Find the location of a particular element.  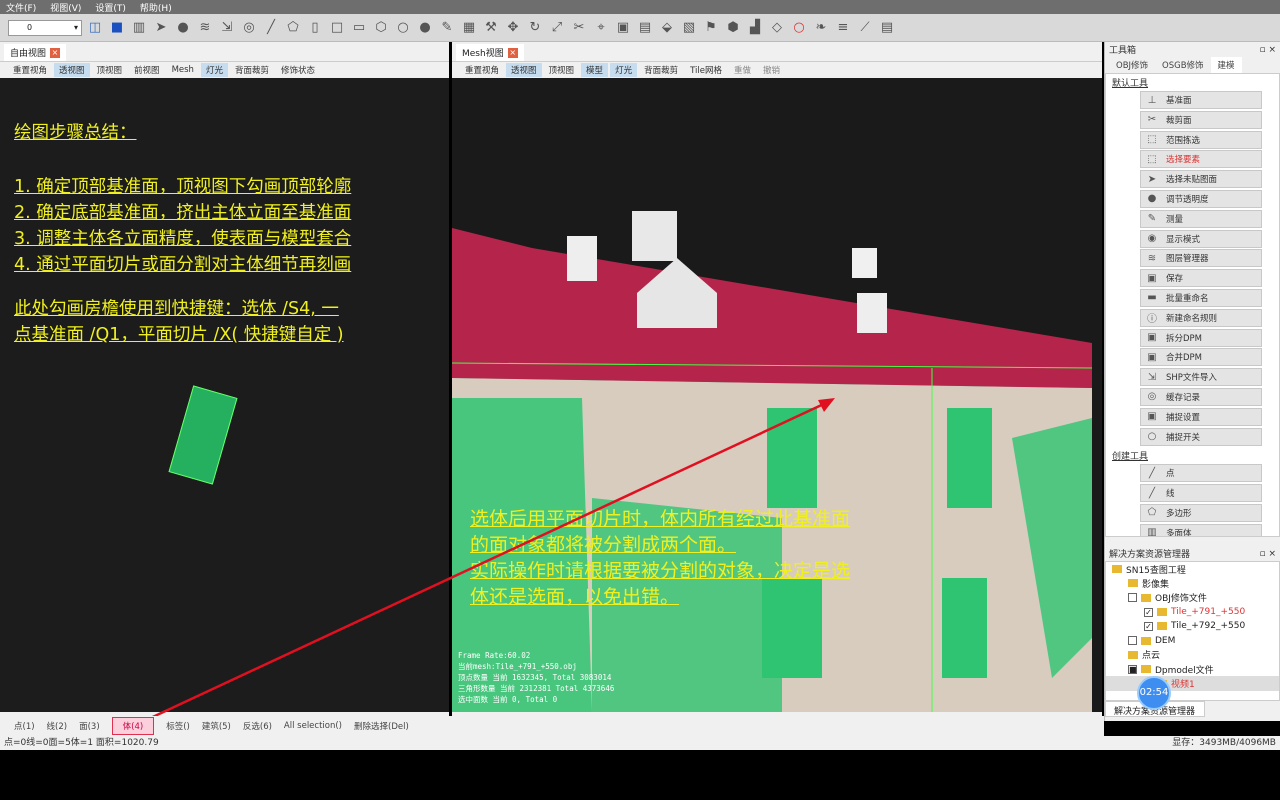

tool-button: ≋ 图层管理器 is located at coordinates (1201, 258).